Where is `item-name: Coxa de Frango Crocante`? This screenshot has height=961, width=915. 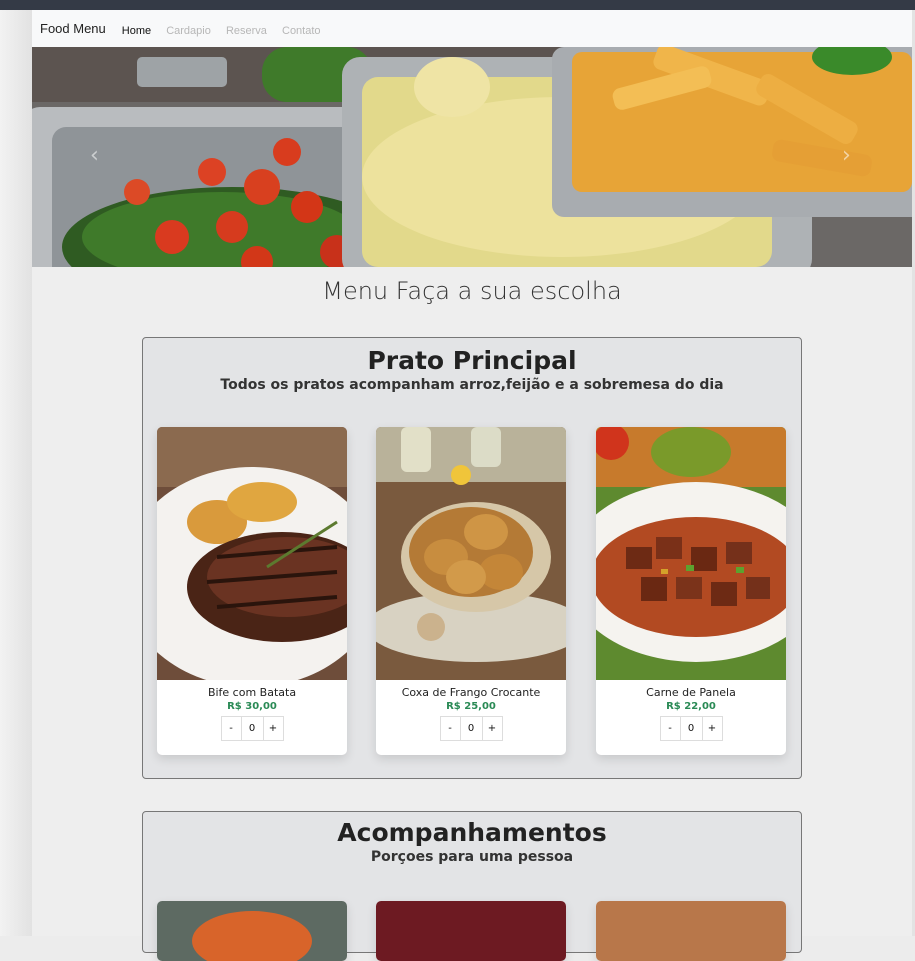 item-name: Coxa de Frango Crocante is located at coordinates (471, 692).